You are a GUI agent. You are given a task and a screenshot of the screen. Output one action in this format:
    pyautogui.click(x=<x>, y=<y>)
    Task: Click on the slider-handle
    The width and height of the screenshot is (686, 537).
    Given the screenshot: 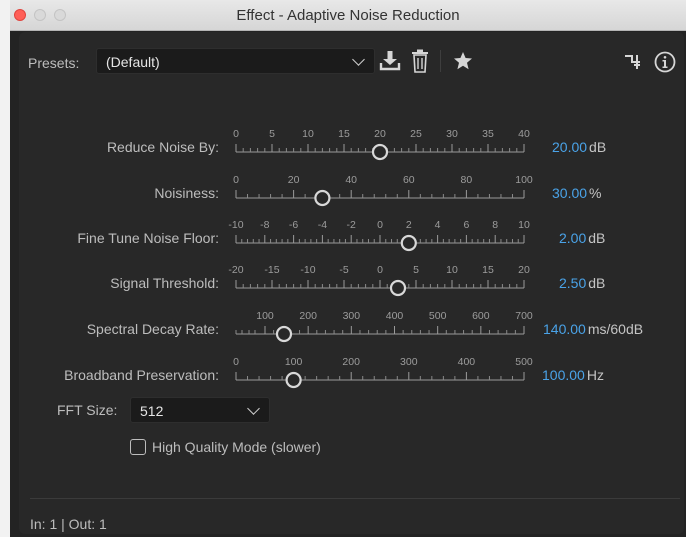 What is the action you would take?
    pyautogui.click(x=293, y=380)
    